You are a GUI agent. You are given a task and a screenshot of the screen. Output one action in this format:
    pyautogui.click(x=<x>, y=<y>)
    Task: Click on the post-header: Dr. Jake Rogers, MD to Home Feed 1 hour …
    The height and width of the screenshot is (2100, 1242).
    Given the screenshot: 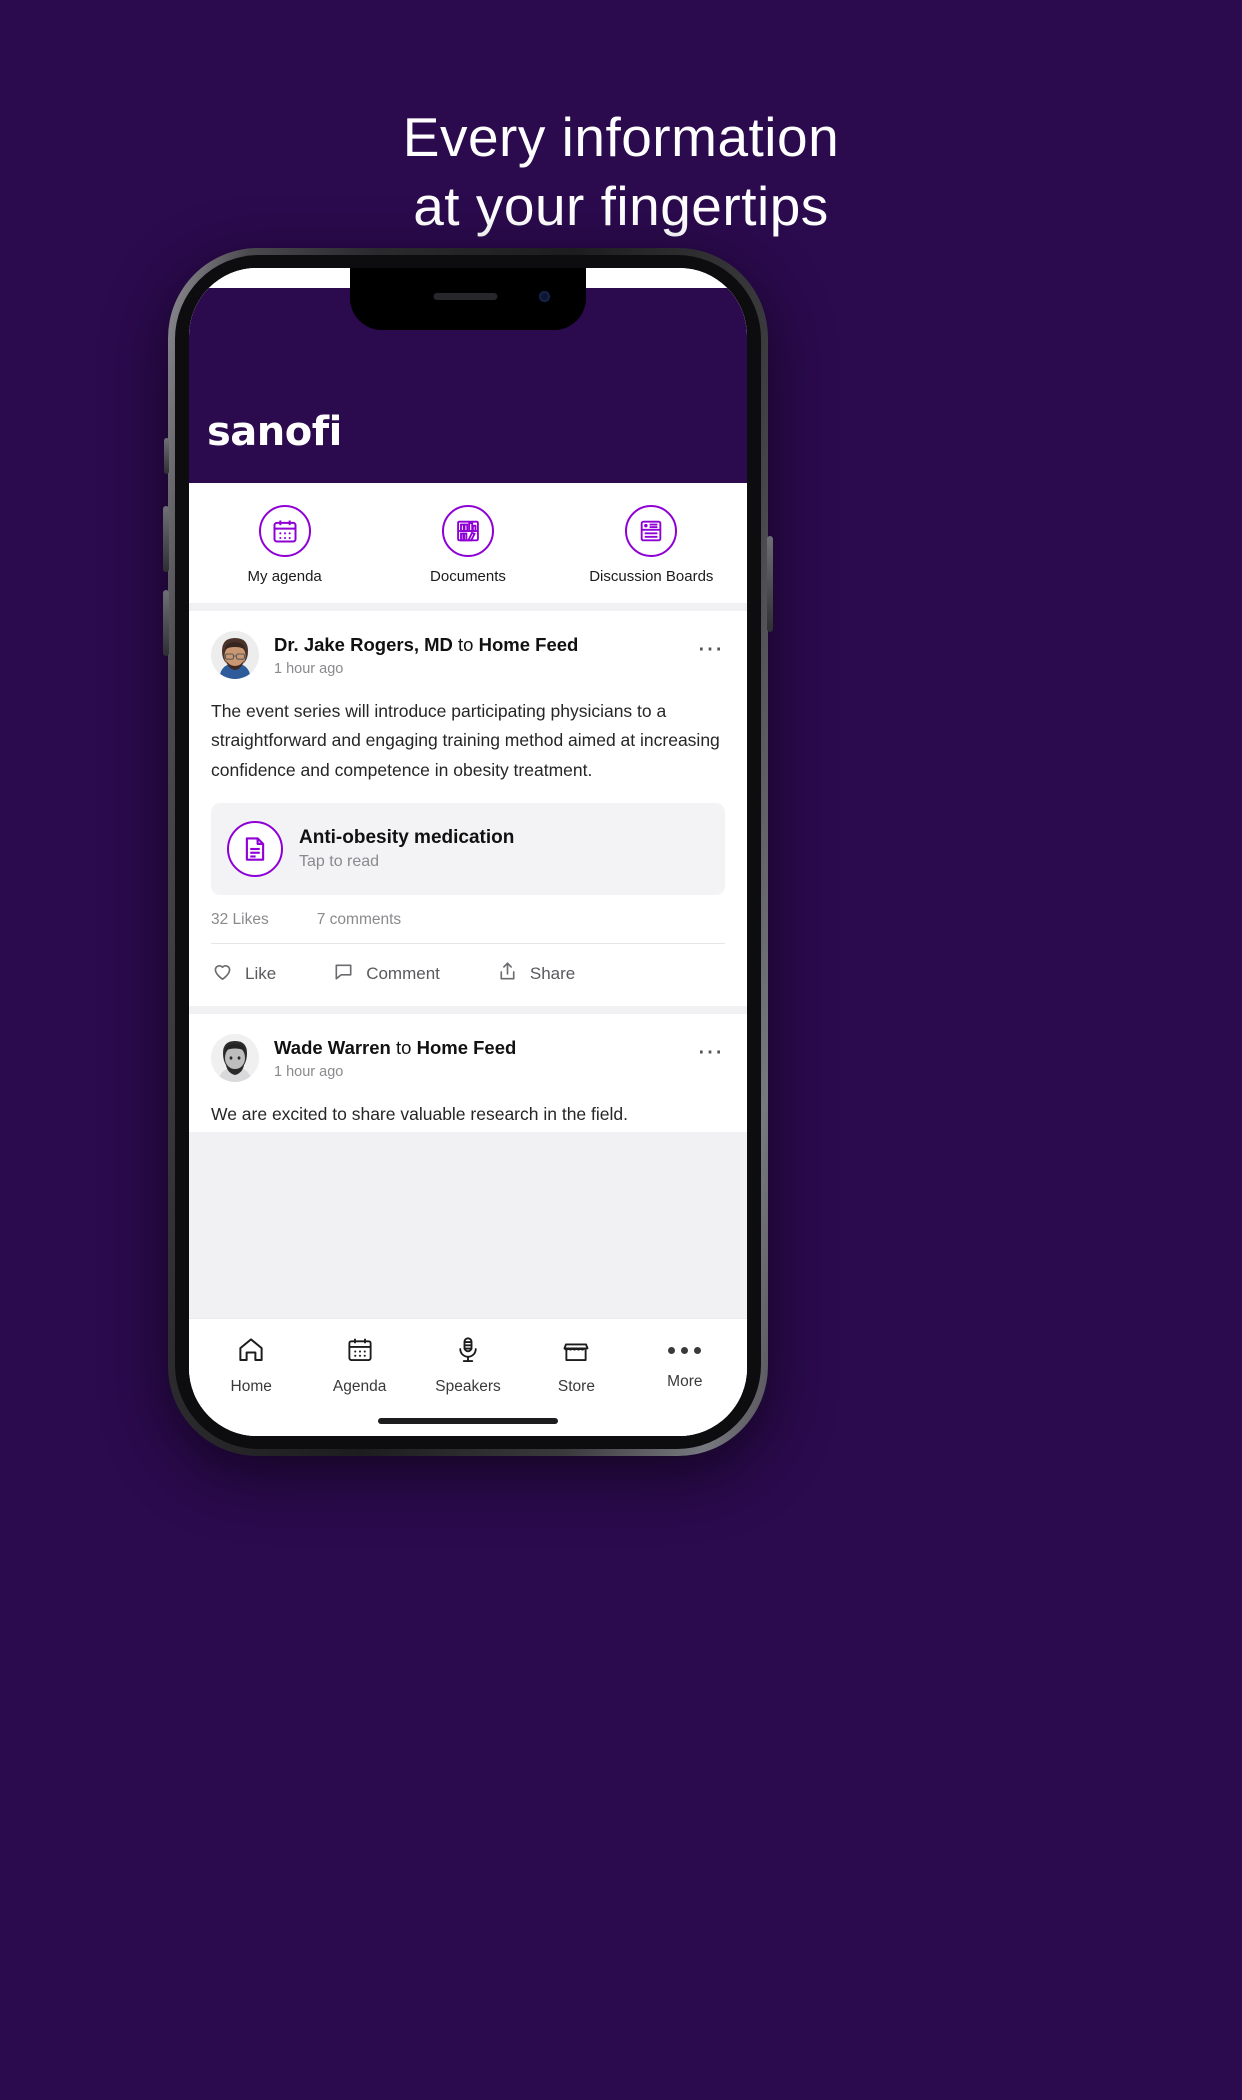 What is the action you would take?
    pyautogui.click(x=468, y=648)
    